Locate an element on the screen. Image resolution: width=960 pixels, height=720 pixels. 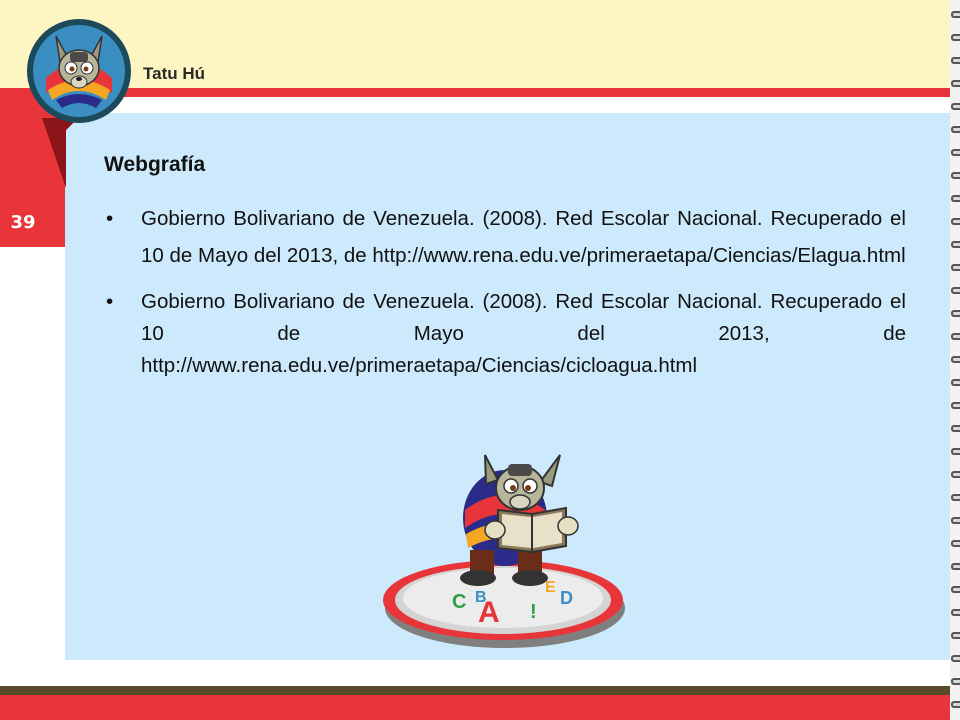
footer-brown-stripe is located at coordinates (475, 690).